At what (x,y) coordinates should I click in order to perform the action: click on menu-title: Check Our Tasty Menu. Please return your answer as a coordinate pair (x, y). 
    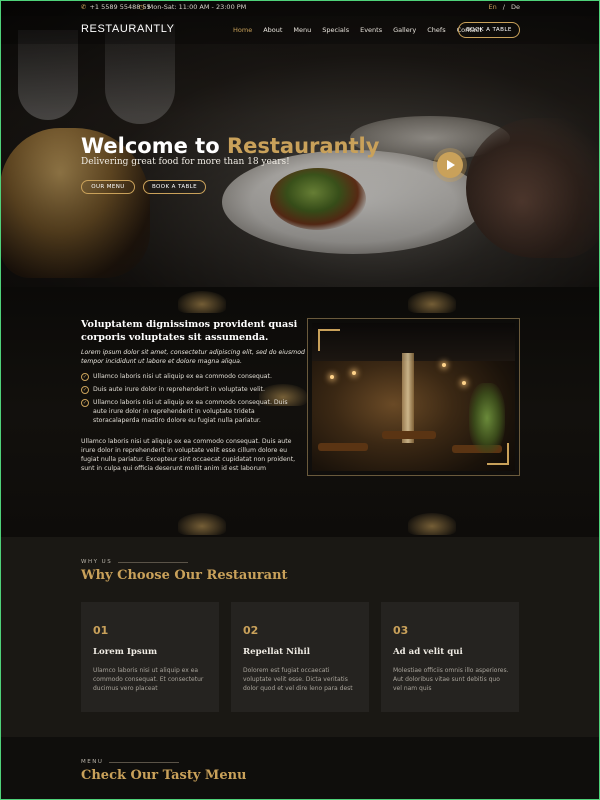
    Looking at the image, I should click on (164, 775).